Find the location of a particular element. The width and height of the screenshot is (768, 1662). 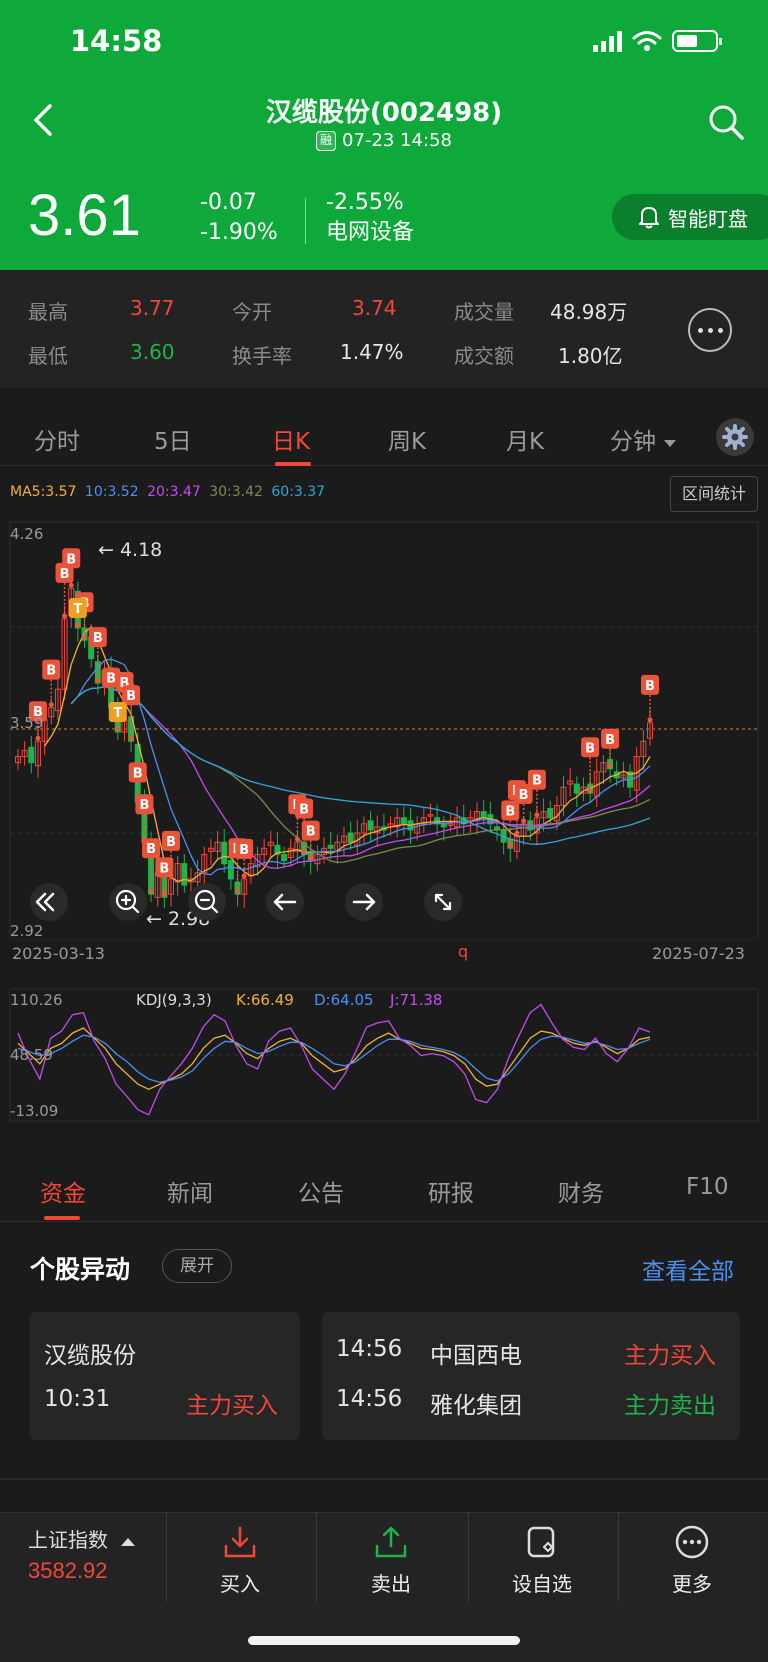

home-indicator is located at coordinates (384, 1640).